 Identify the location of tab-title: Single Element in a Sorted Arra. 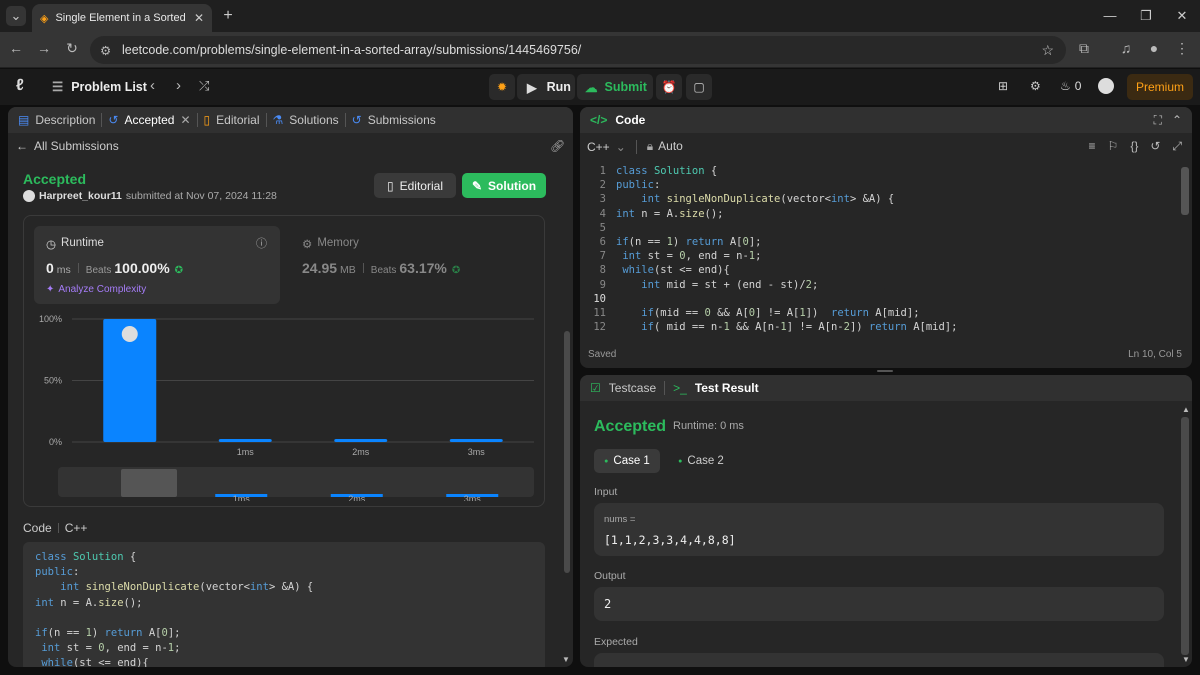
(120, 18).